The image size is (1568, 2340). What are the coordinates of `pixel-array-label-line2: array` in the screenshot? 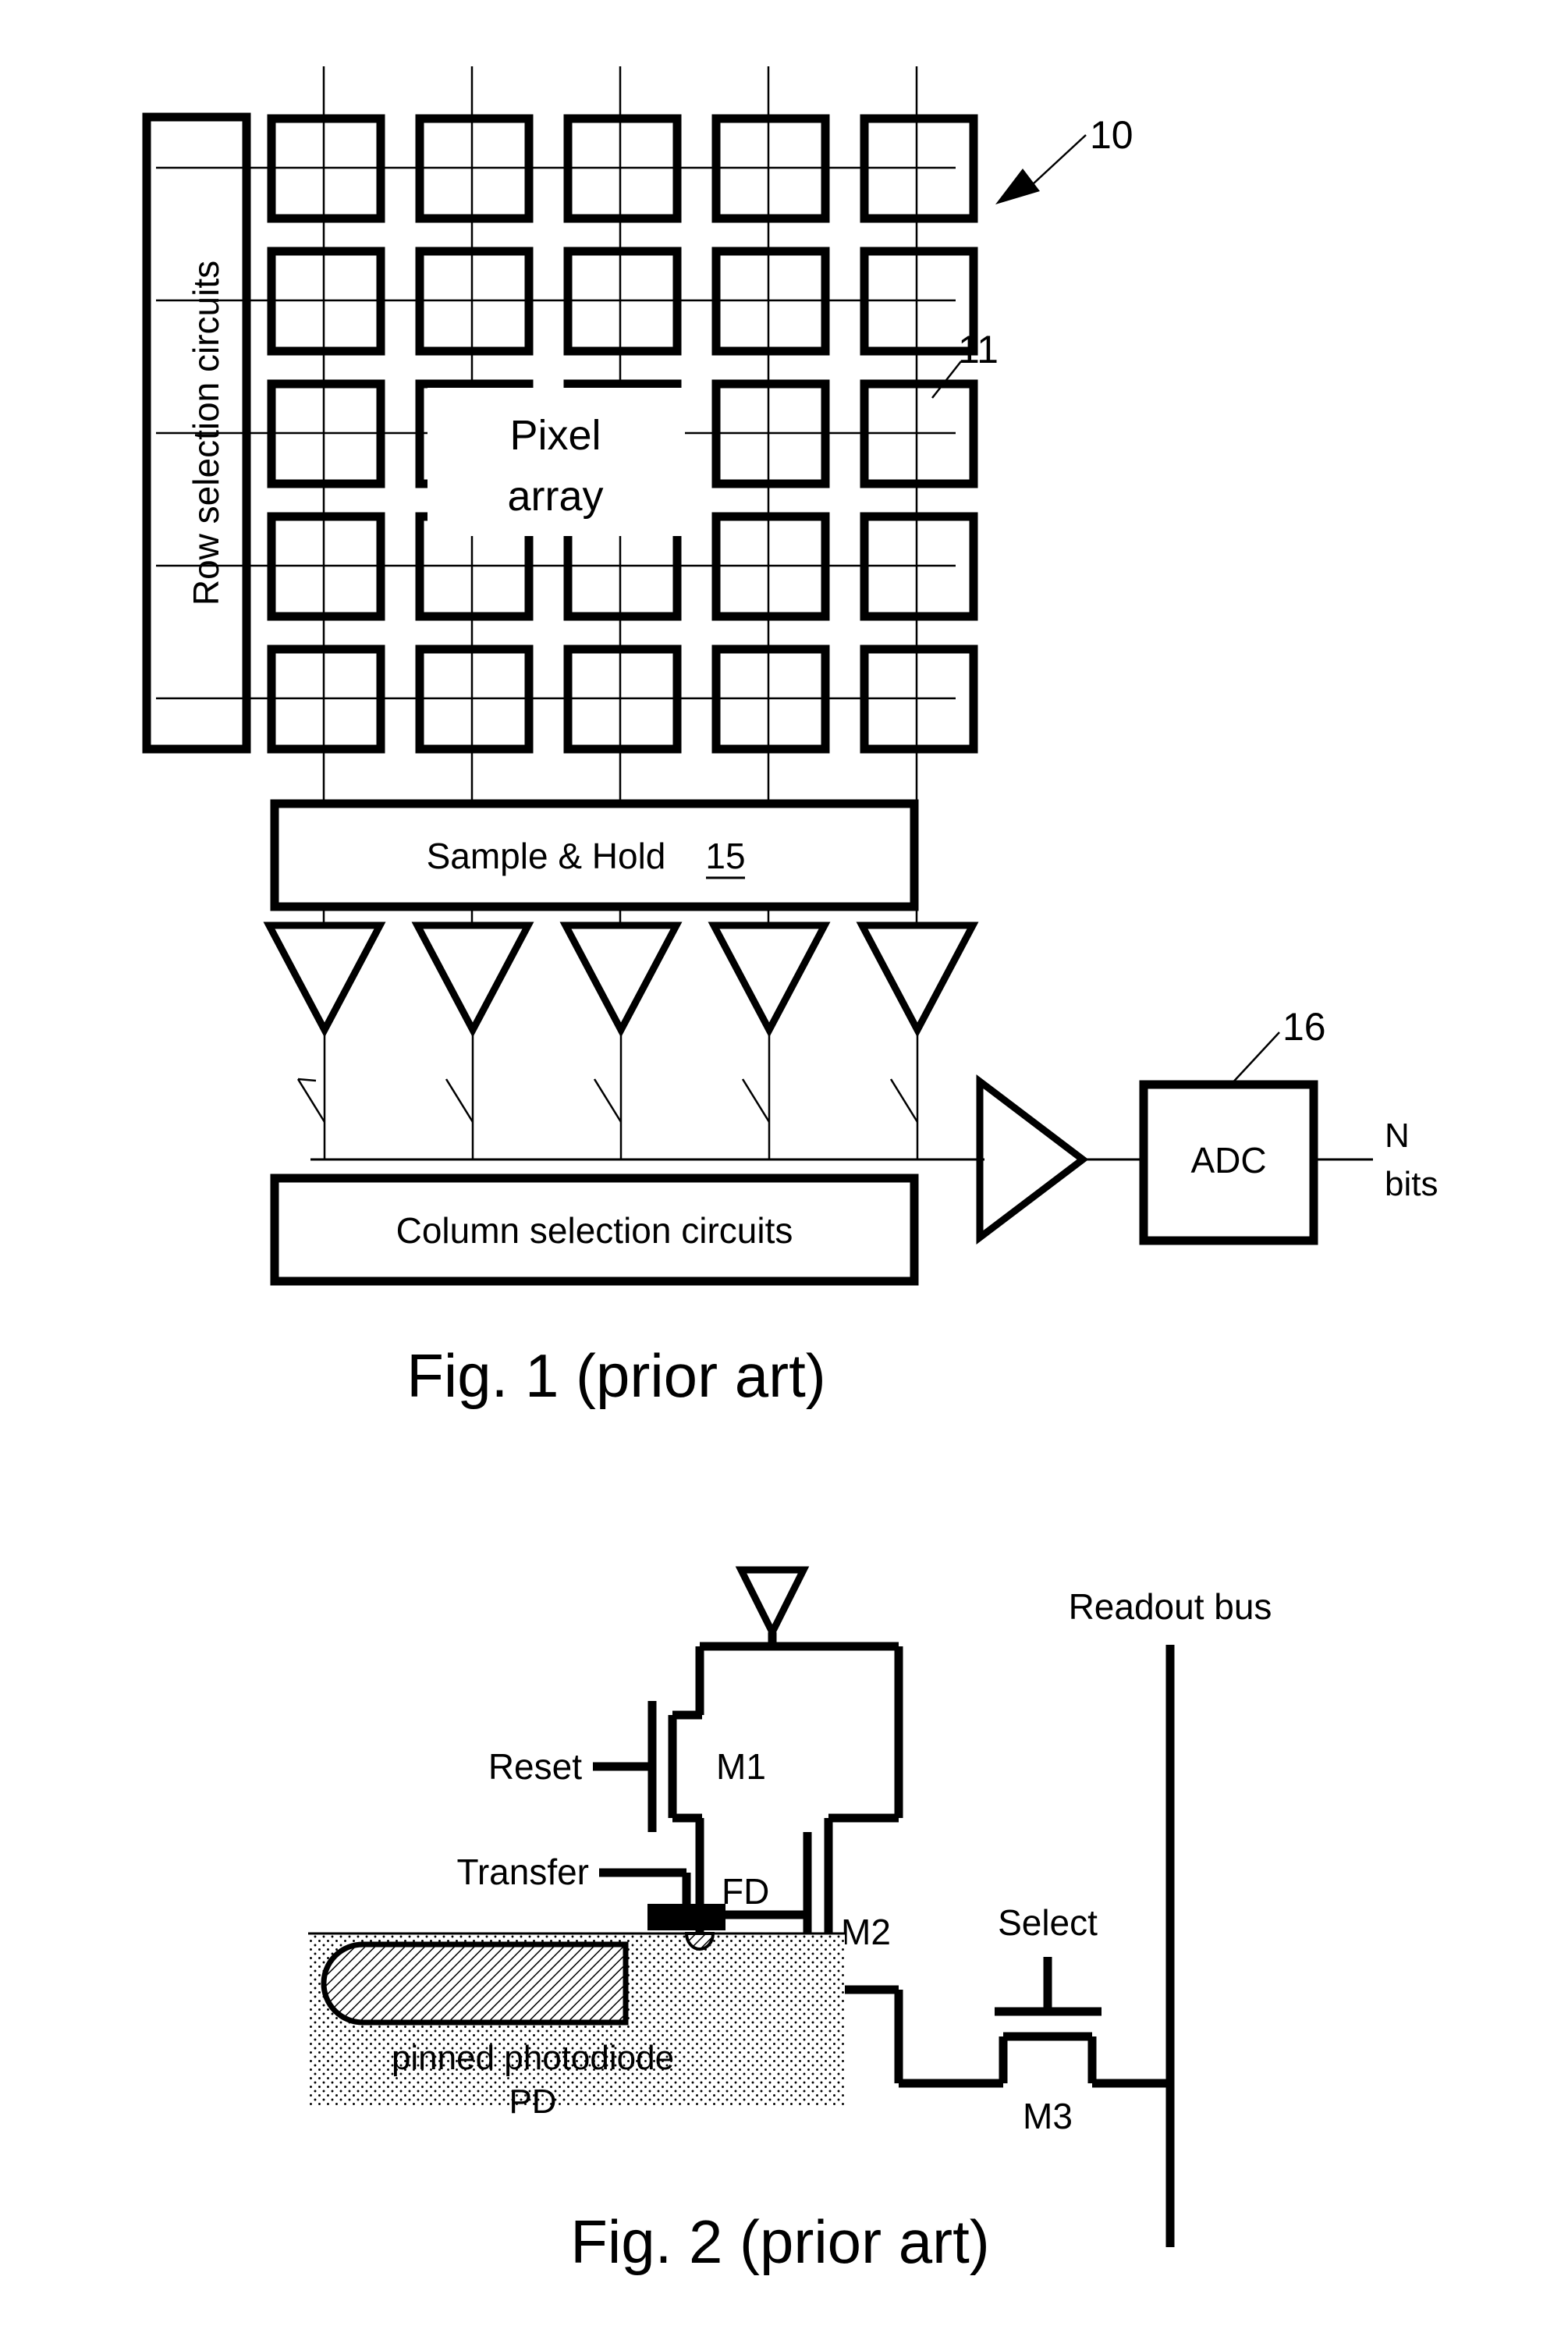 It's located at (555, 497).